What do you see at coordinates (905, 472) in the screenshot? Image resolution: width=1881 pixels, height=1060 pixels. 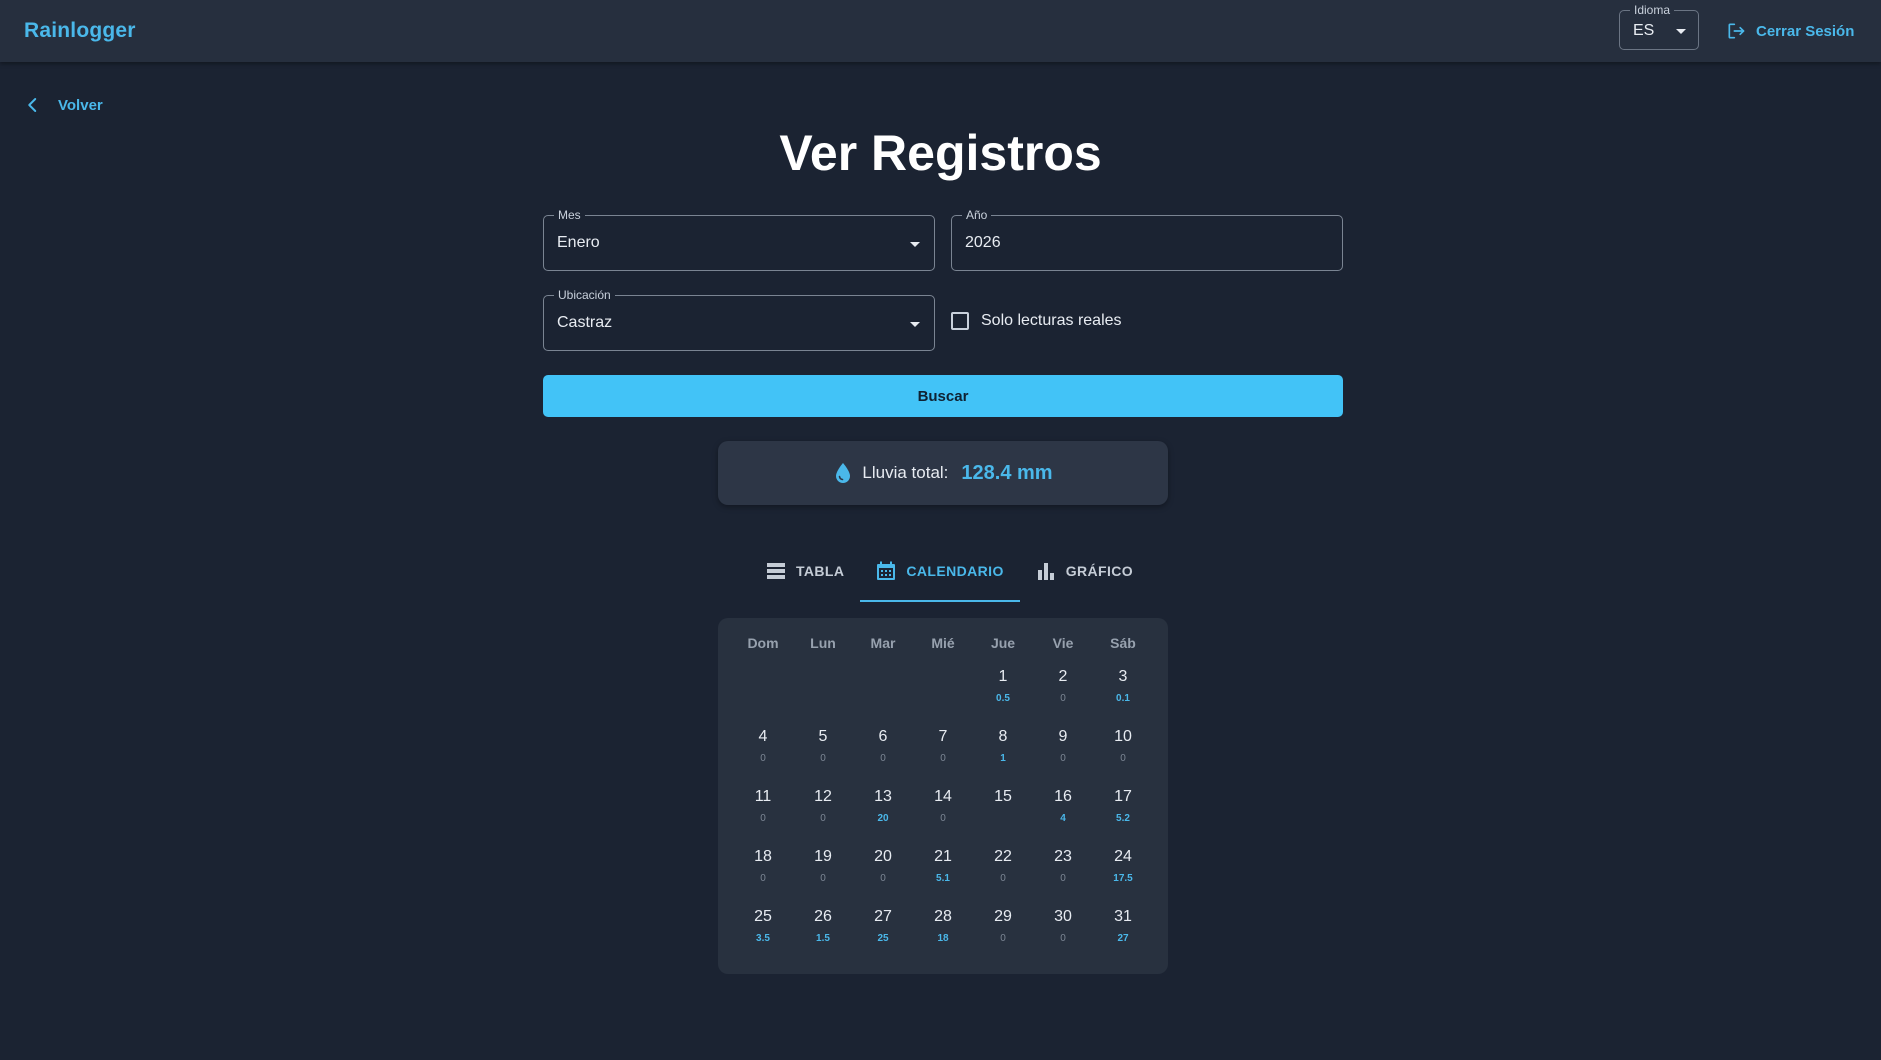 I see `rain-total-label: Lluvia total:` at bounding box center [905, 472].